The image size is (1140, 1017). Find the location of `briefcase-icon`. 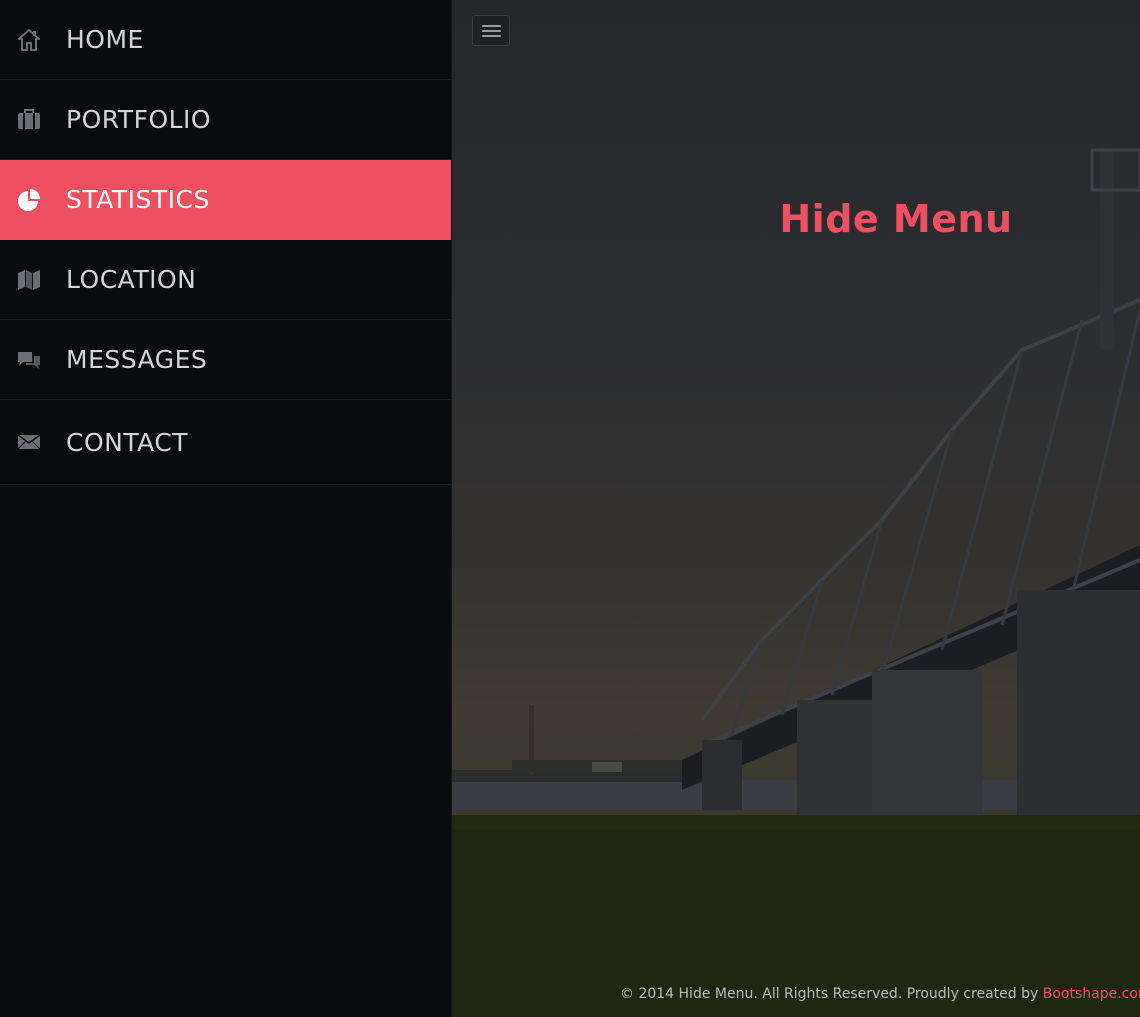

briefcase-icon is located at coordinates (29, 120).